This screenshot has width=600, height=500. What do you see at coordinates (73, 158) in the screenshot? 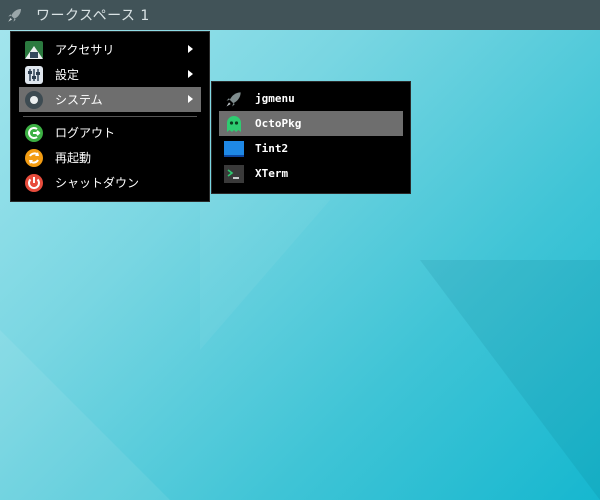
I see `menu-item-label: 再起動` at bounding box center [73, 158].